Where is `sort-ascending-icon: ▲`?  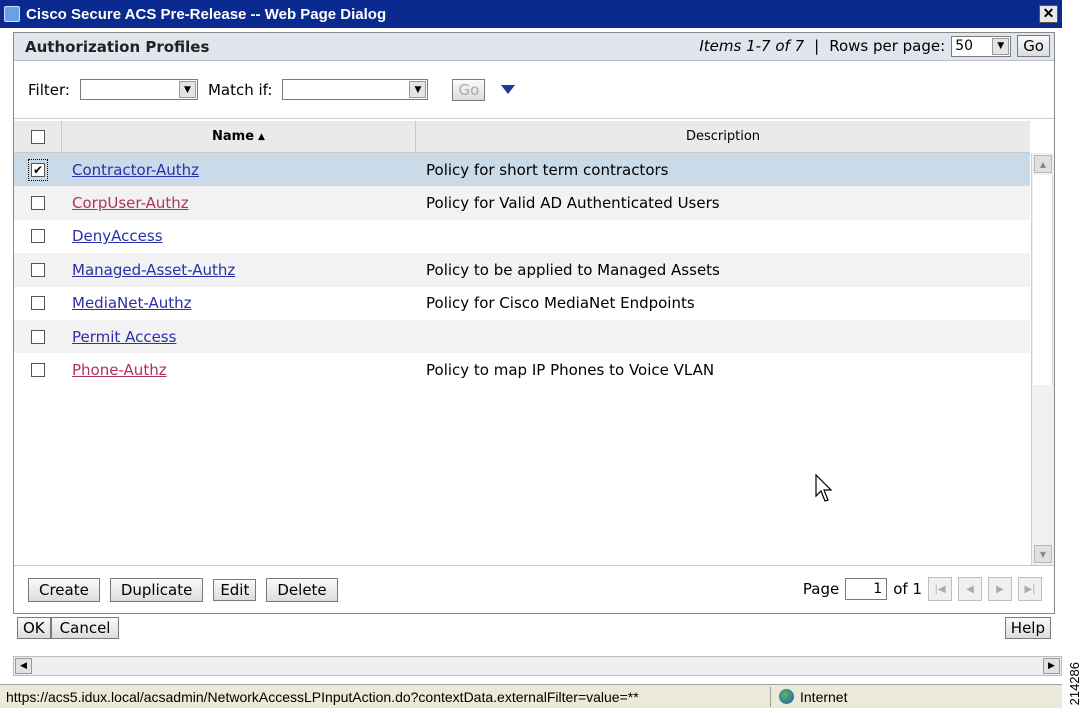 sort-ascending-icon: ▲ is located at coordinates (261, 136).